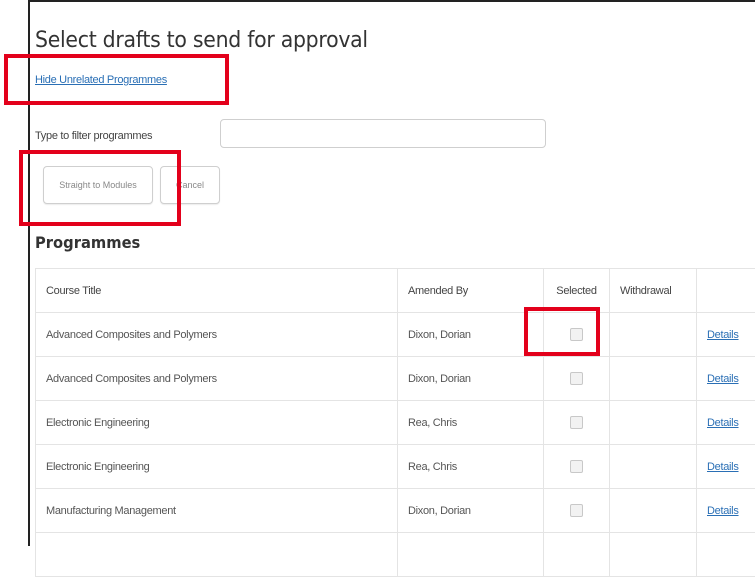 This screenshot has height=577, width=755. What do you see at coordinates (726, 291) in the screenshot?
I see `column-header-actions` at bounding box center [726, 291].